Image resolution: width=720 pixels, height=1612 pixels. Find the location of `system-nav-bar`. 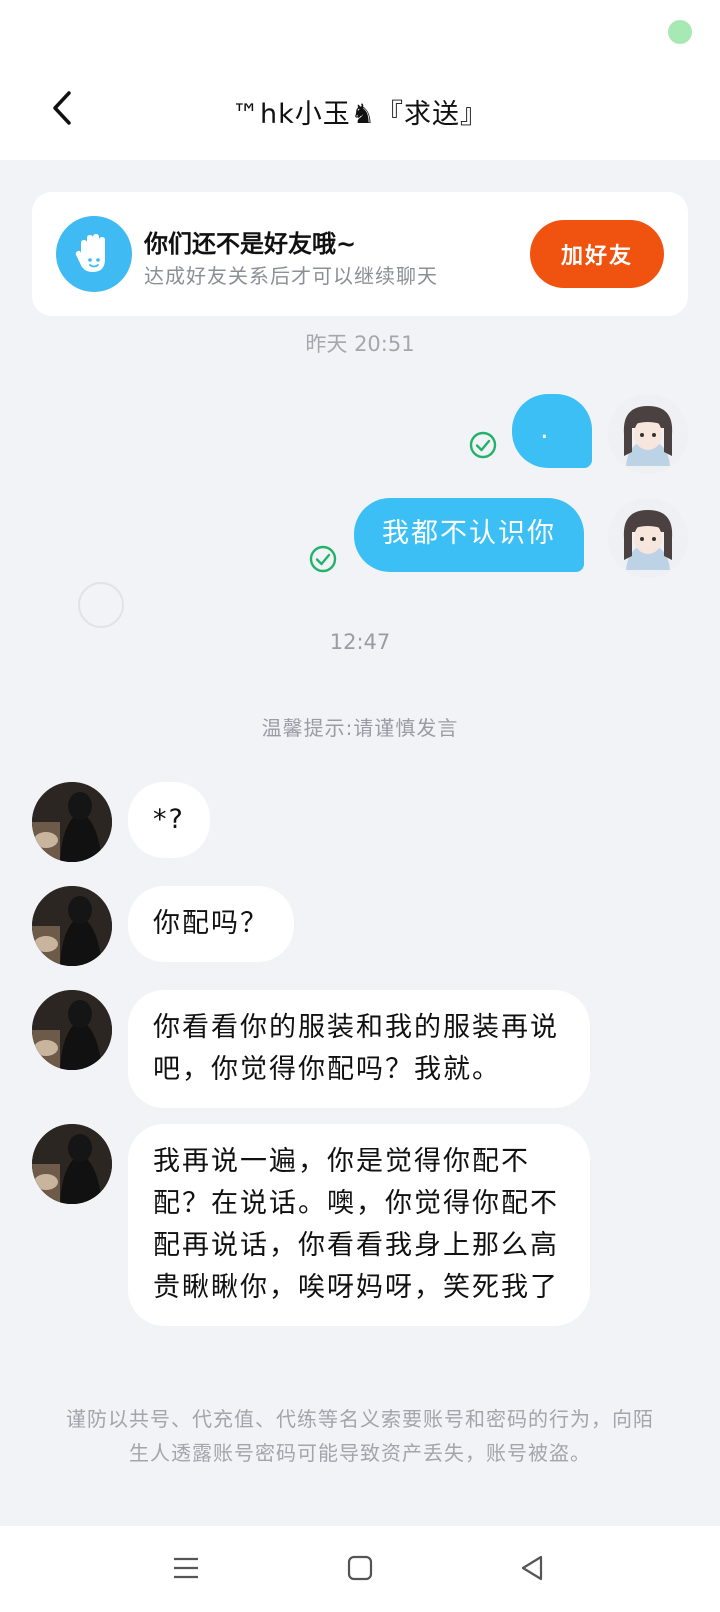

system-nav-bar is located at coordinates (360, 1569).